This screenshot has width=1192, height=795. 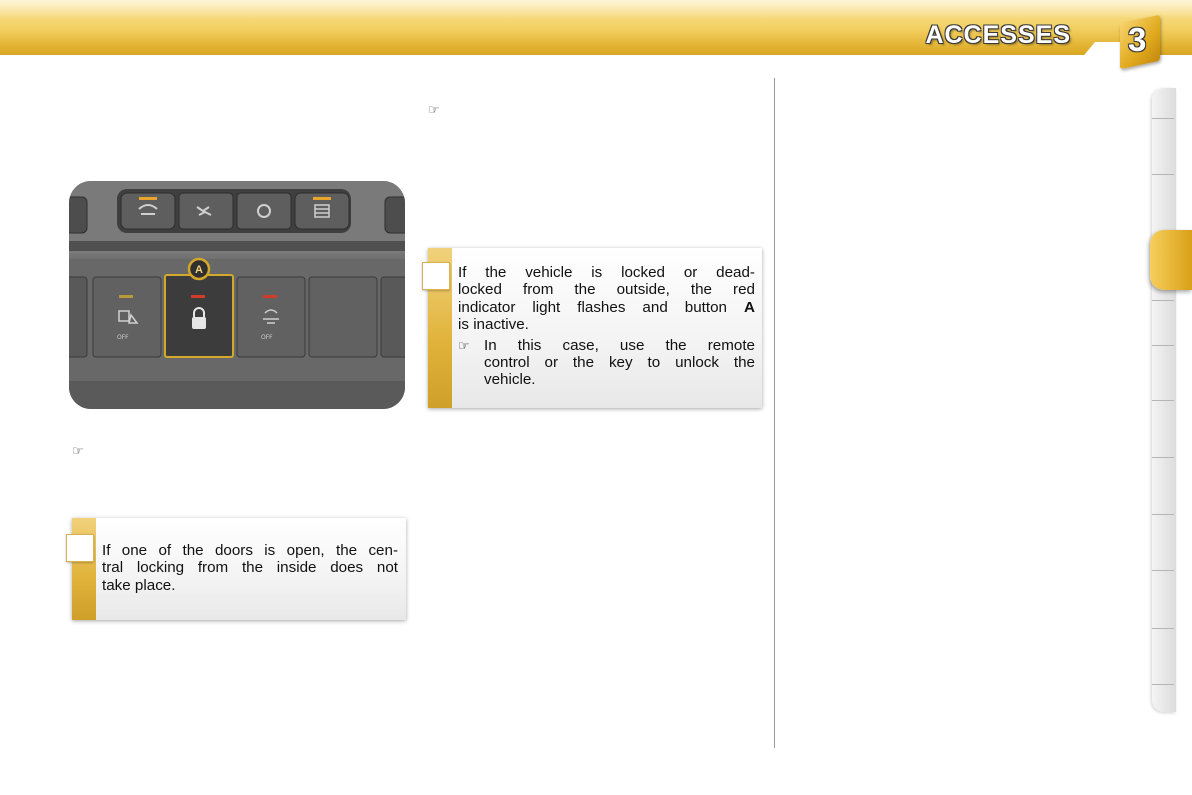 What do you see at coordinates (774, 413) in the screenshot?
I see `column-divider` at bounding box center [774, 413].